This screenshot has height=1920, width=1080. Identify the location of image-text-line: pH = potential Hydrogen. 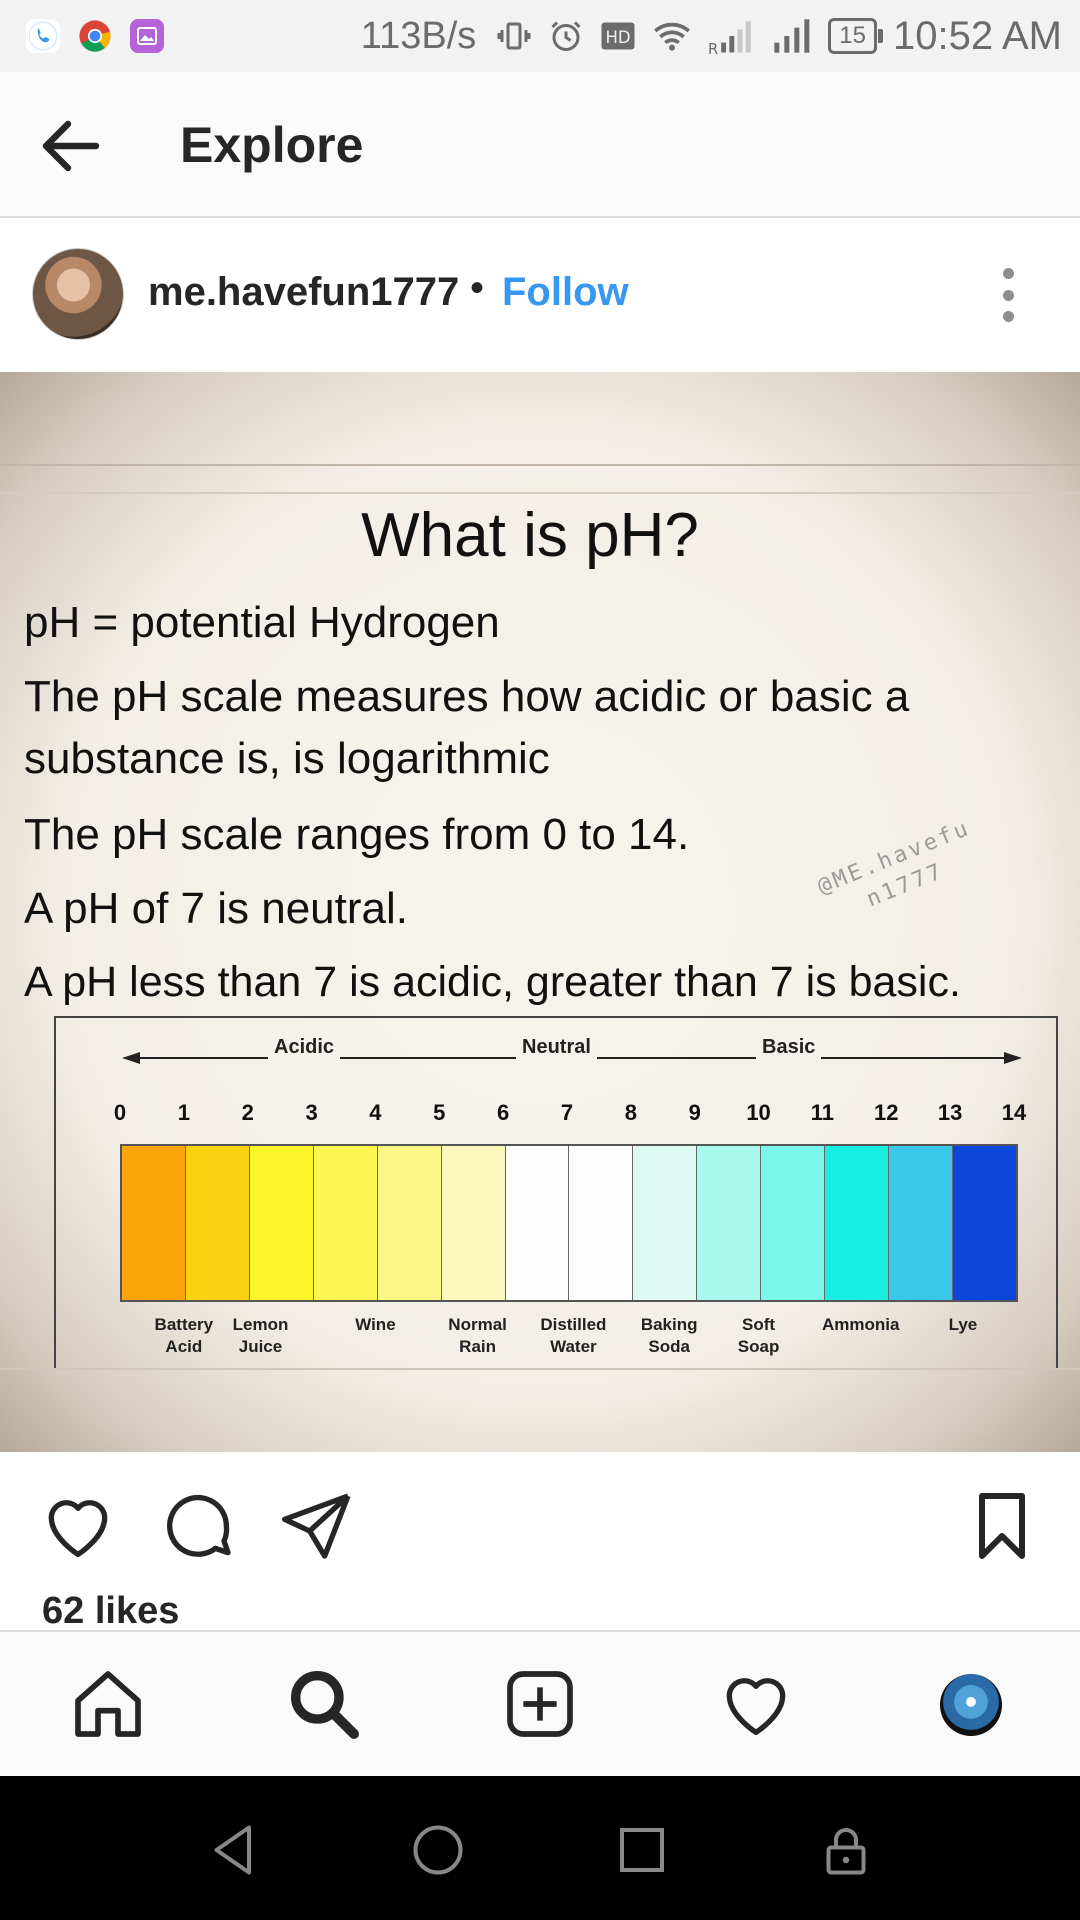
(262, 622).